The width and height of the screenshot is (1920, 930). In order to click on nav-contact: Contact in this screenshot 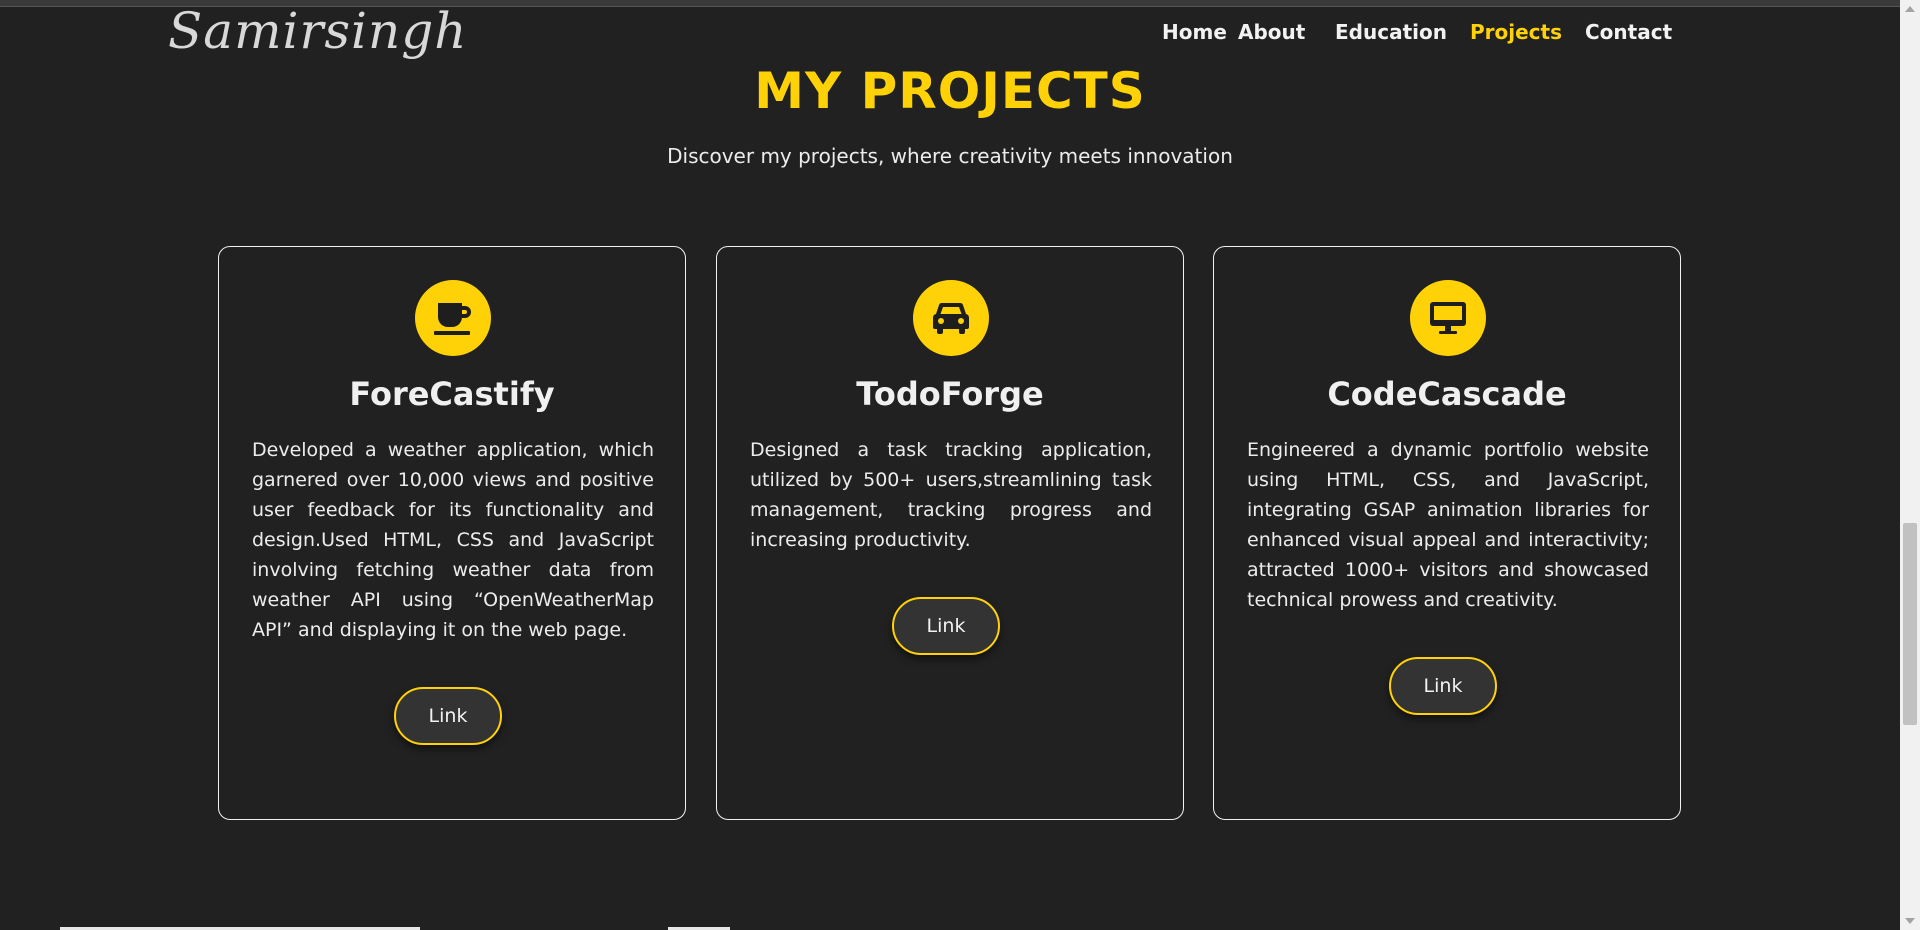, I will do `click(1628, 32)`.